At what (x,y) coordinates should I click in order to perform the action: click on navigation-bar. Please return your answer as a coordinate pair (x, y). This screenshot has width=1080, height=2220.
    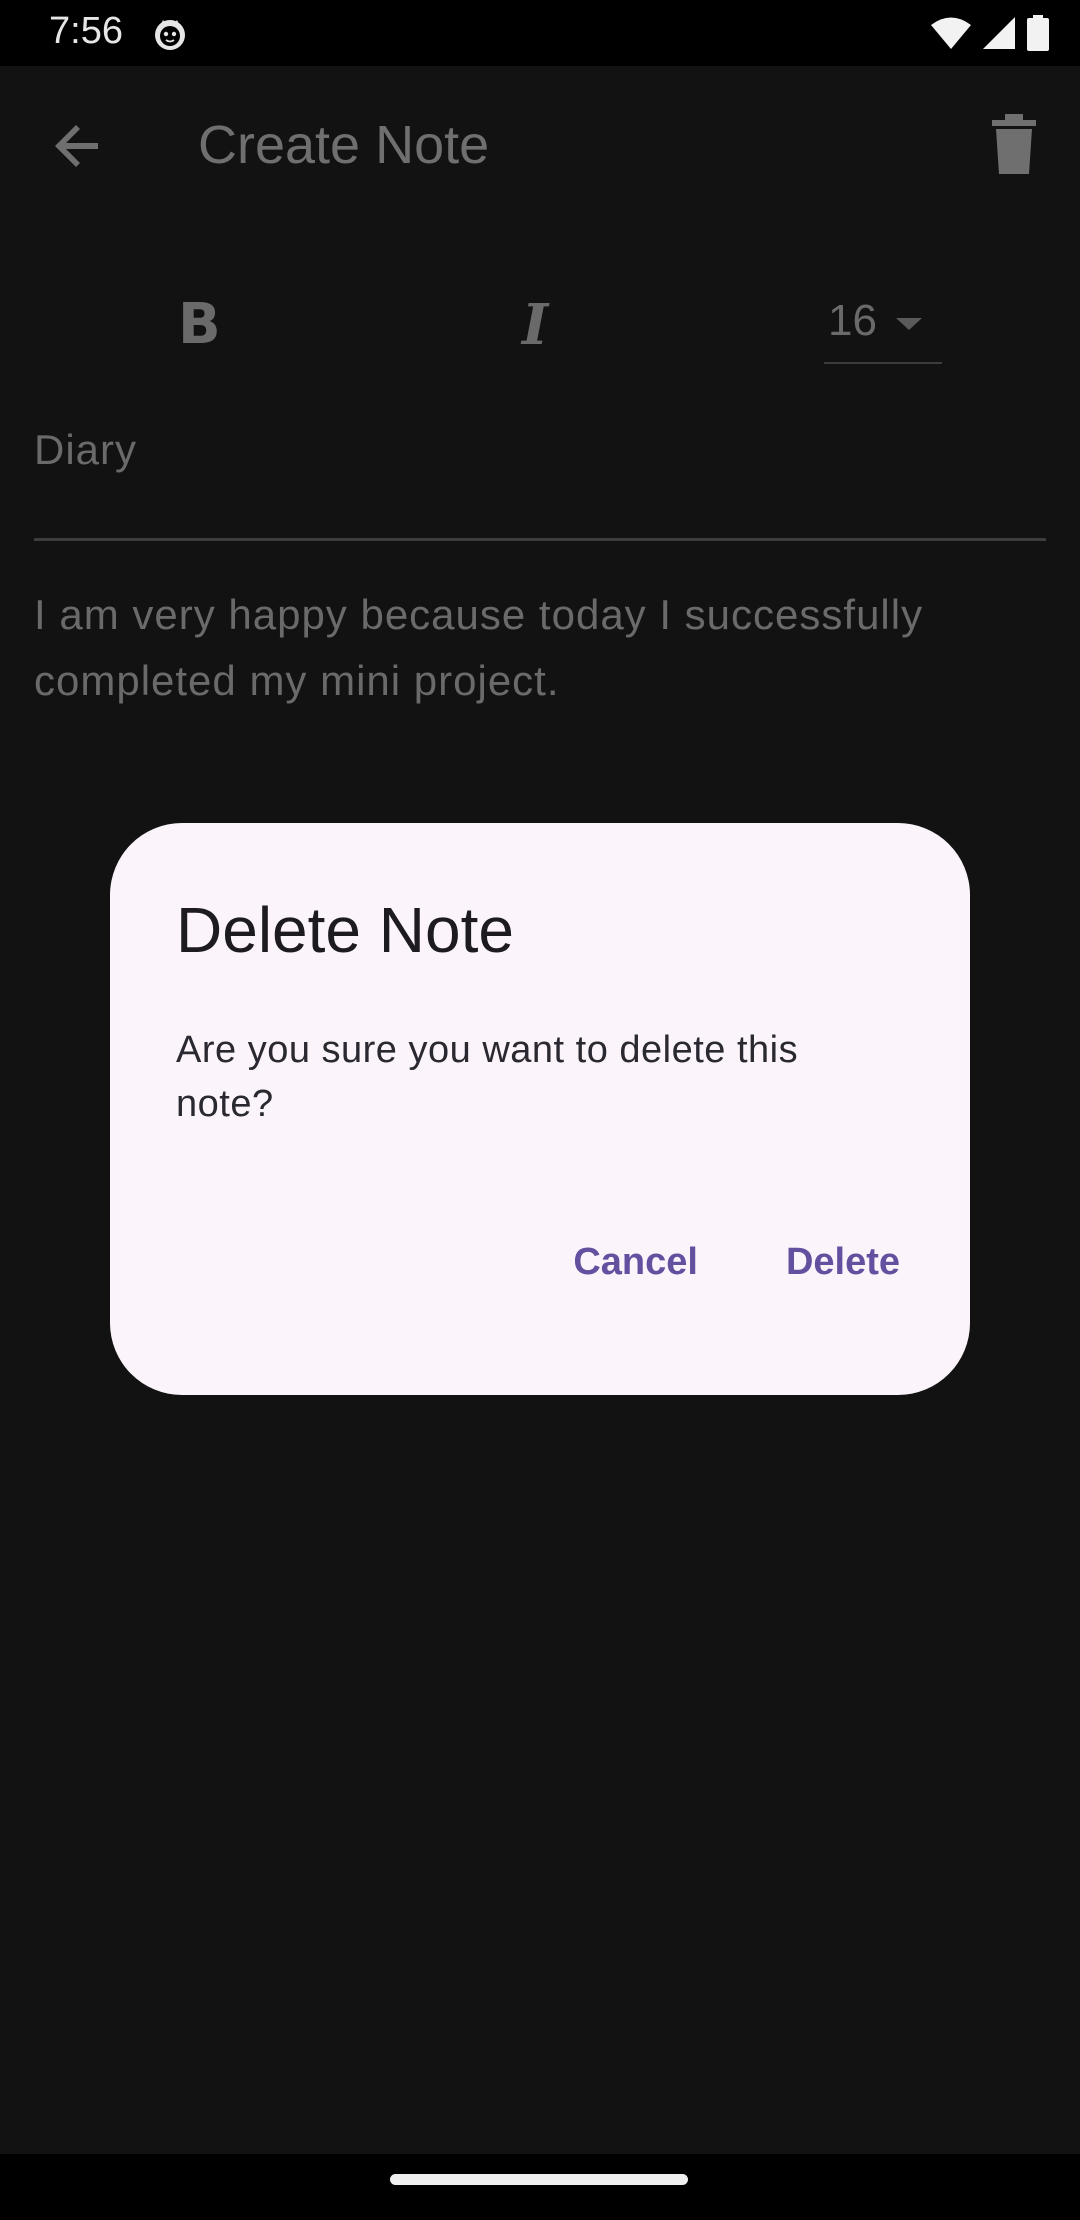
    Looking at the image, I should click on (540, 2187).